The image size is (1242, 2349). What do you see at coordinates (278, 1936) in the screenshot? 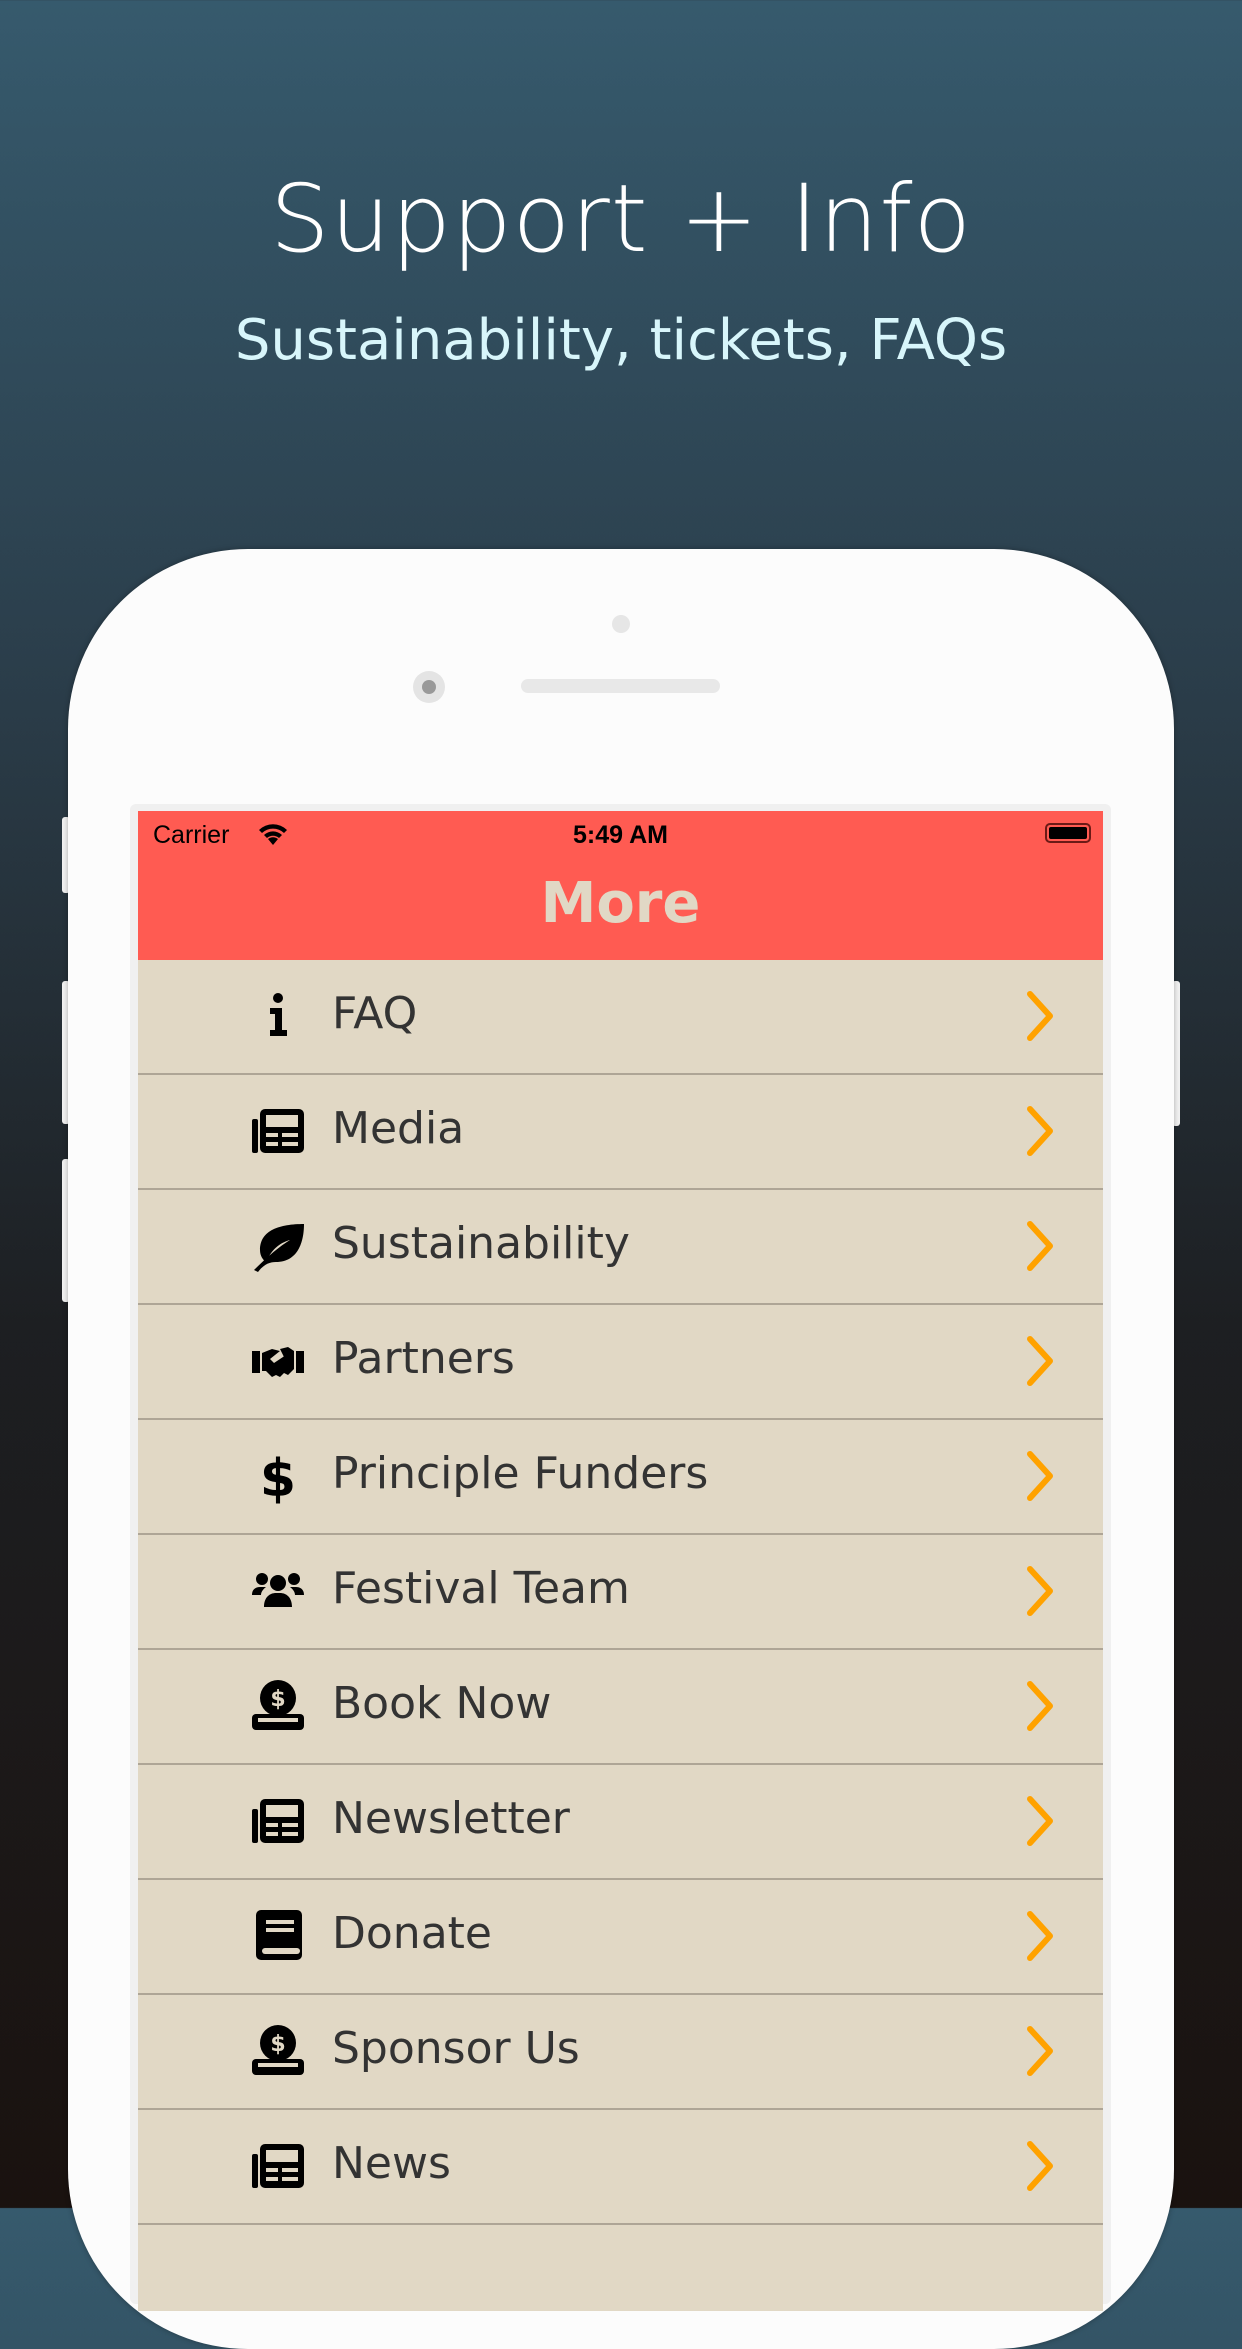
I see `book-icon` at bounding box center [278, 1936].